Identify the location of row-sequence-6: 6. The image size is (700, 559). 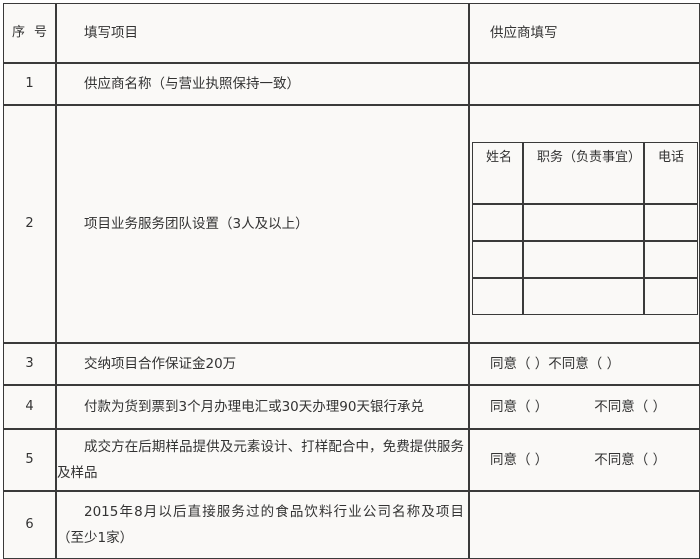
(29, 525).